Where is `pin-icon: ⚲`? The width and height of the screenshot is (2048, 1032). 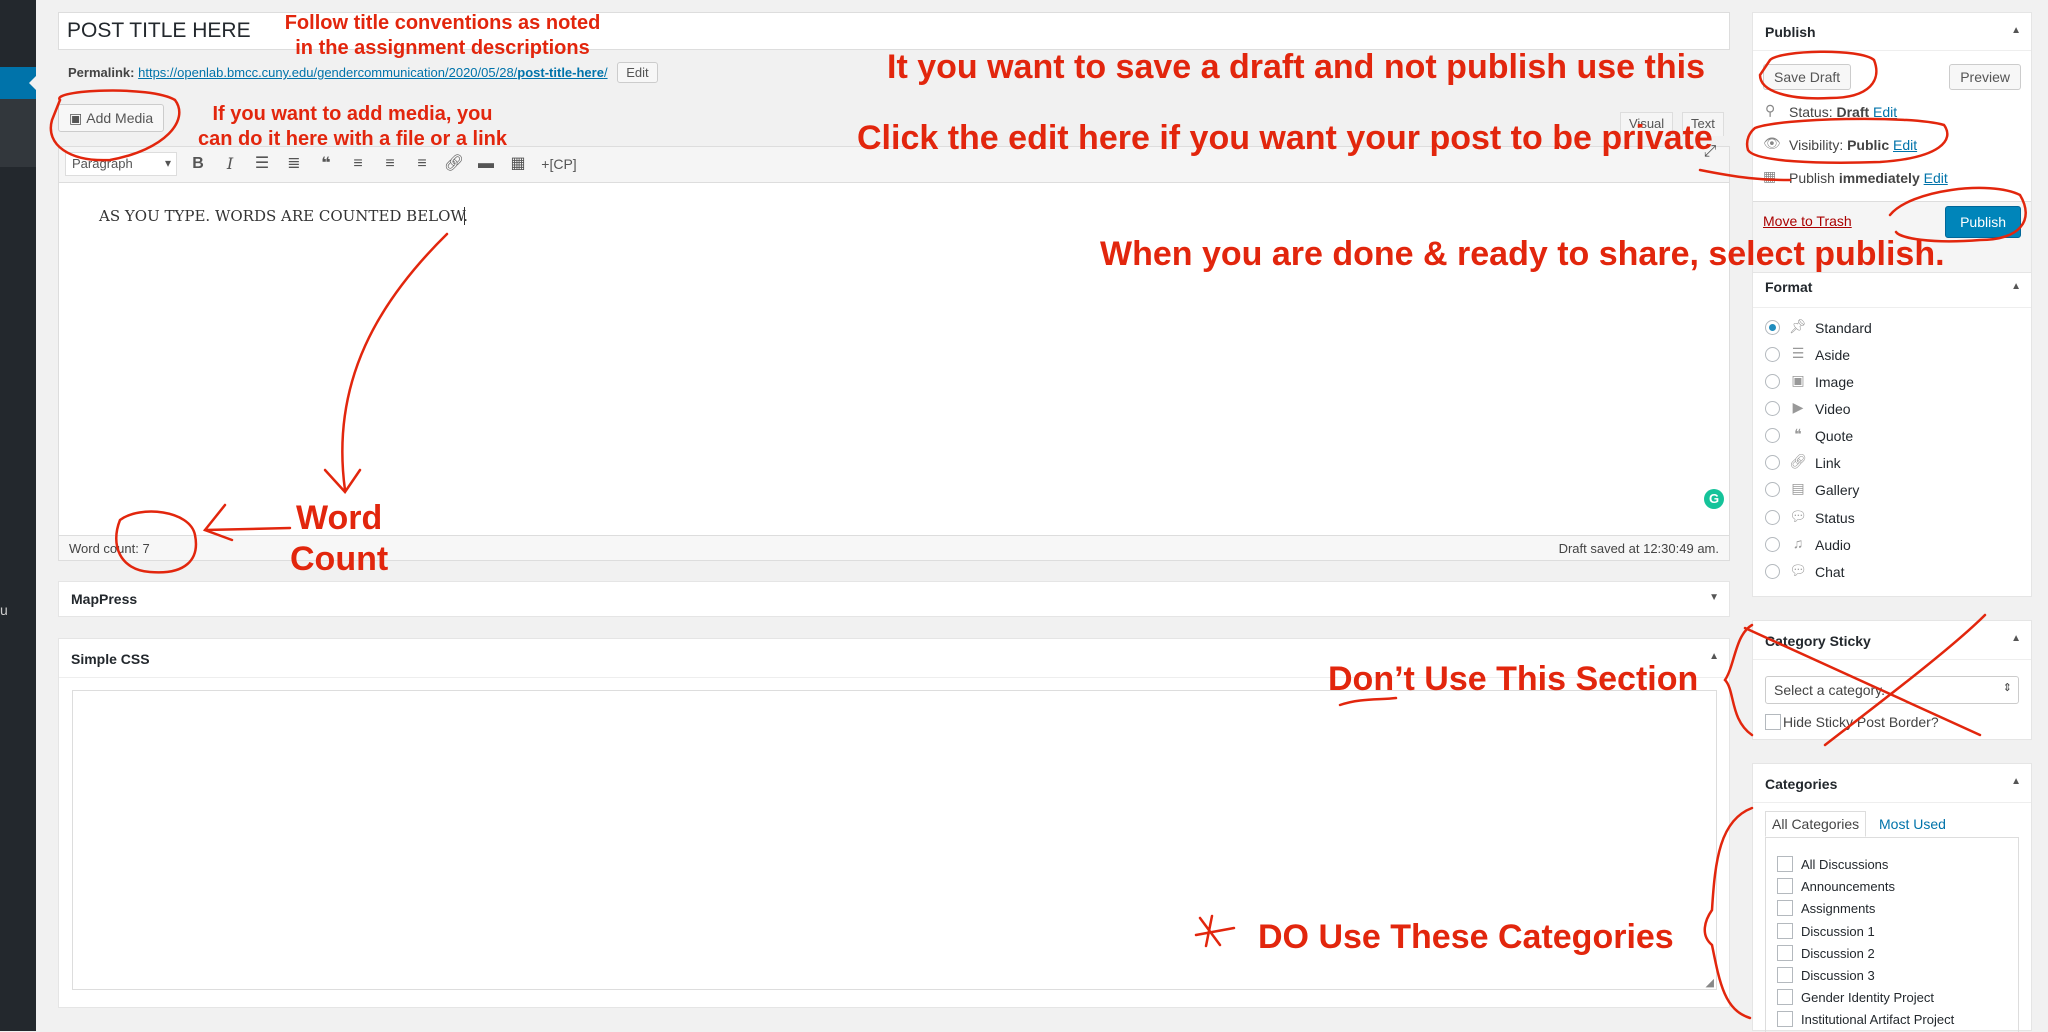
pin-icon: ⚲ is located at coordinates (1770, 110).